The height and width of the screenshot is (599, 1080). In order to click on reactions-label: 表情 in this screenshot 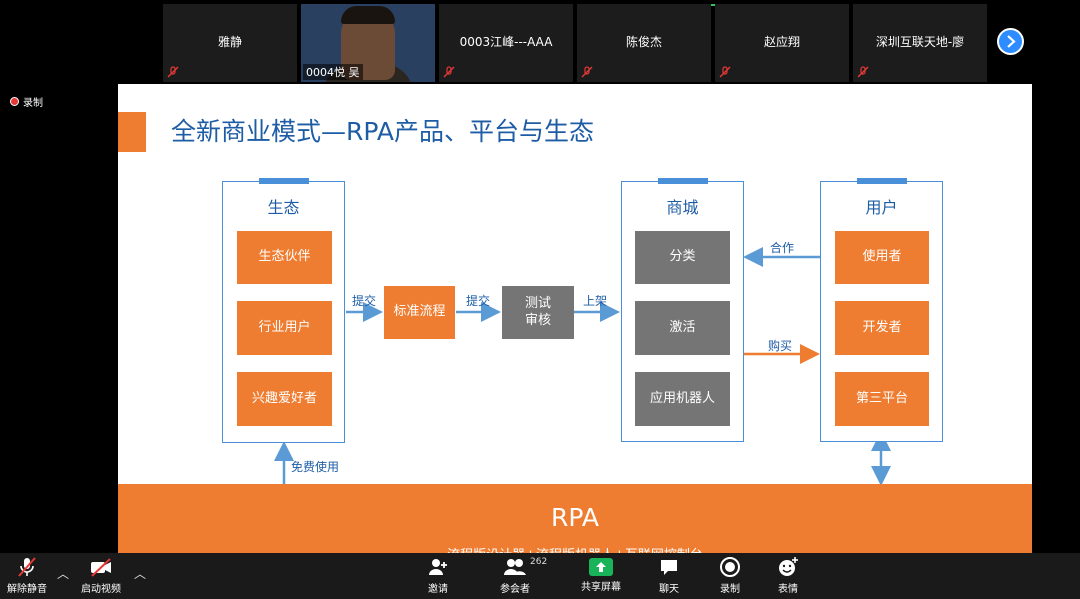, I will do `click(788, 589)`.